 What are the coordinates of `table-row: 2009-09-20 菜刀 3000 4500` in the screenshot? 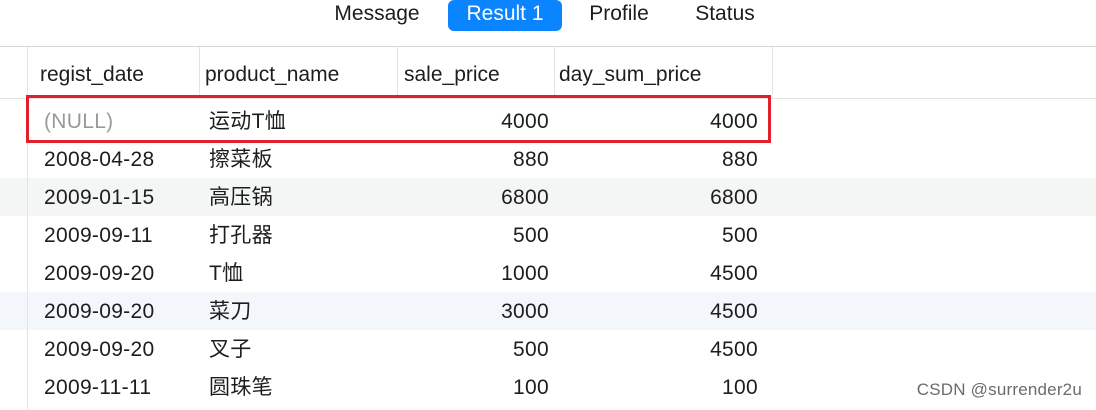 It's located at (548, 311).